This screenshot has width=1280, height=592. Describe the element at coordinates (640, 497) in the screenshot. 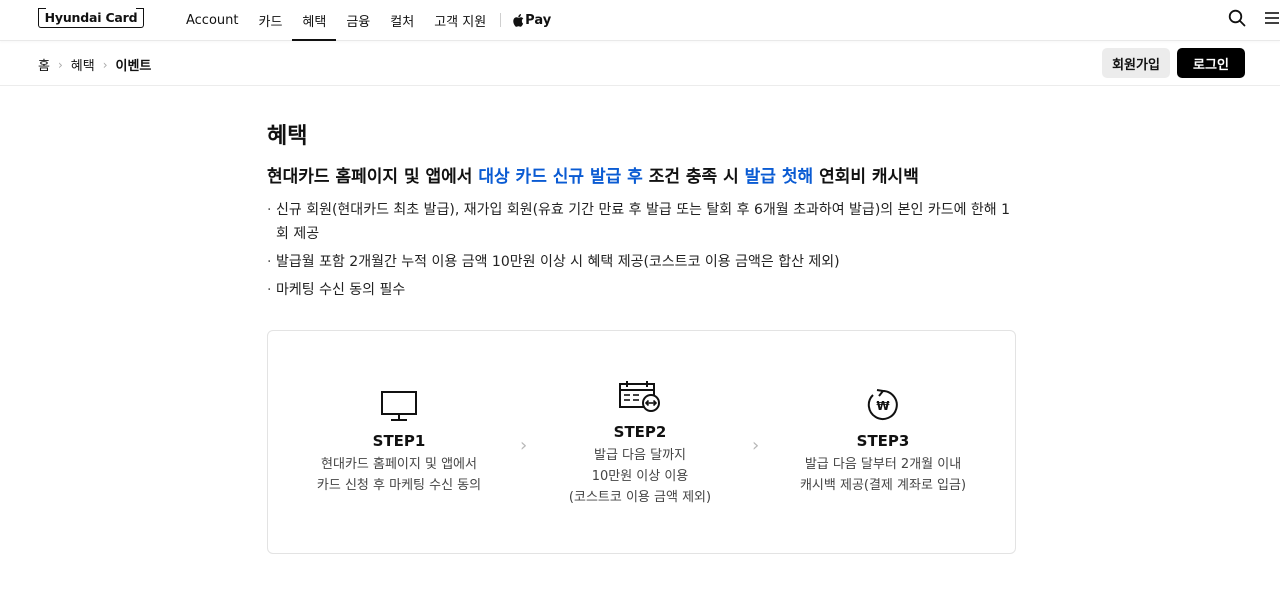

I see `step-line: (코스트코 이용 금액 제외)` at that location.